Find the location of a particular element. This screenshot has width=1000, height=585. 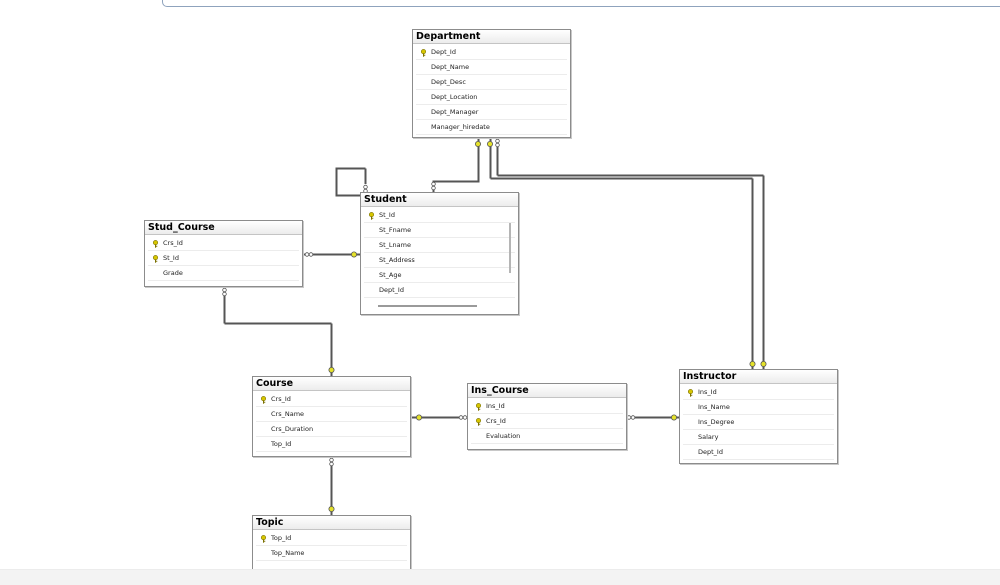

table-ins-course: Ins_Course Ins_Id Crs_Id Evaluation is located at coordinates (547, 416).